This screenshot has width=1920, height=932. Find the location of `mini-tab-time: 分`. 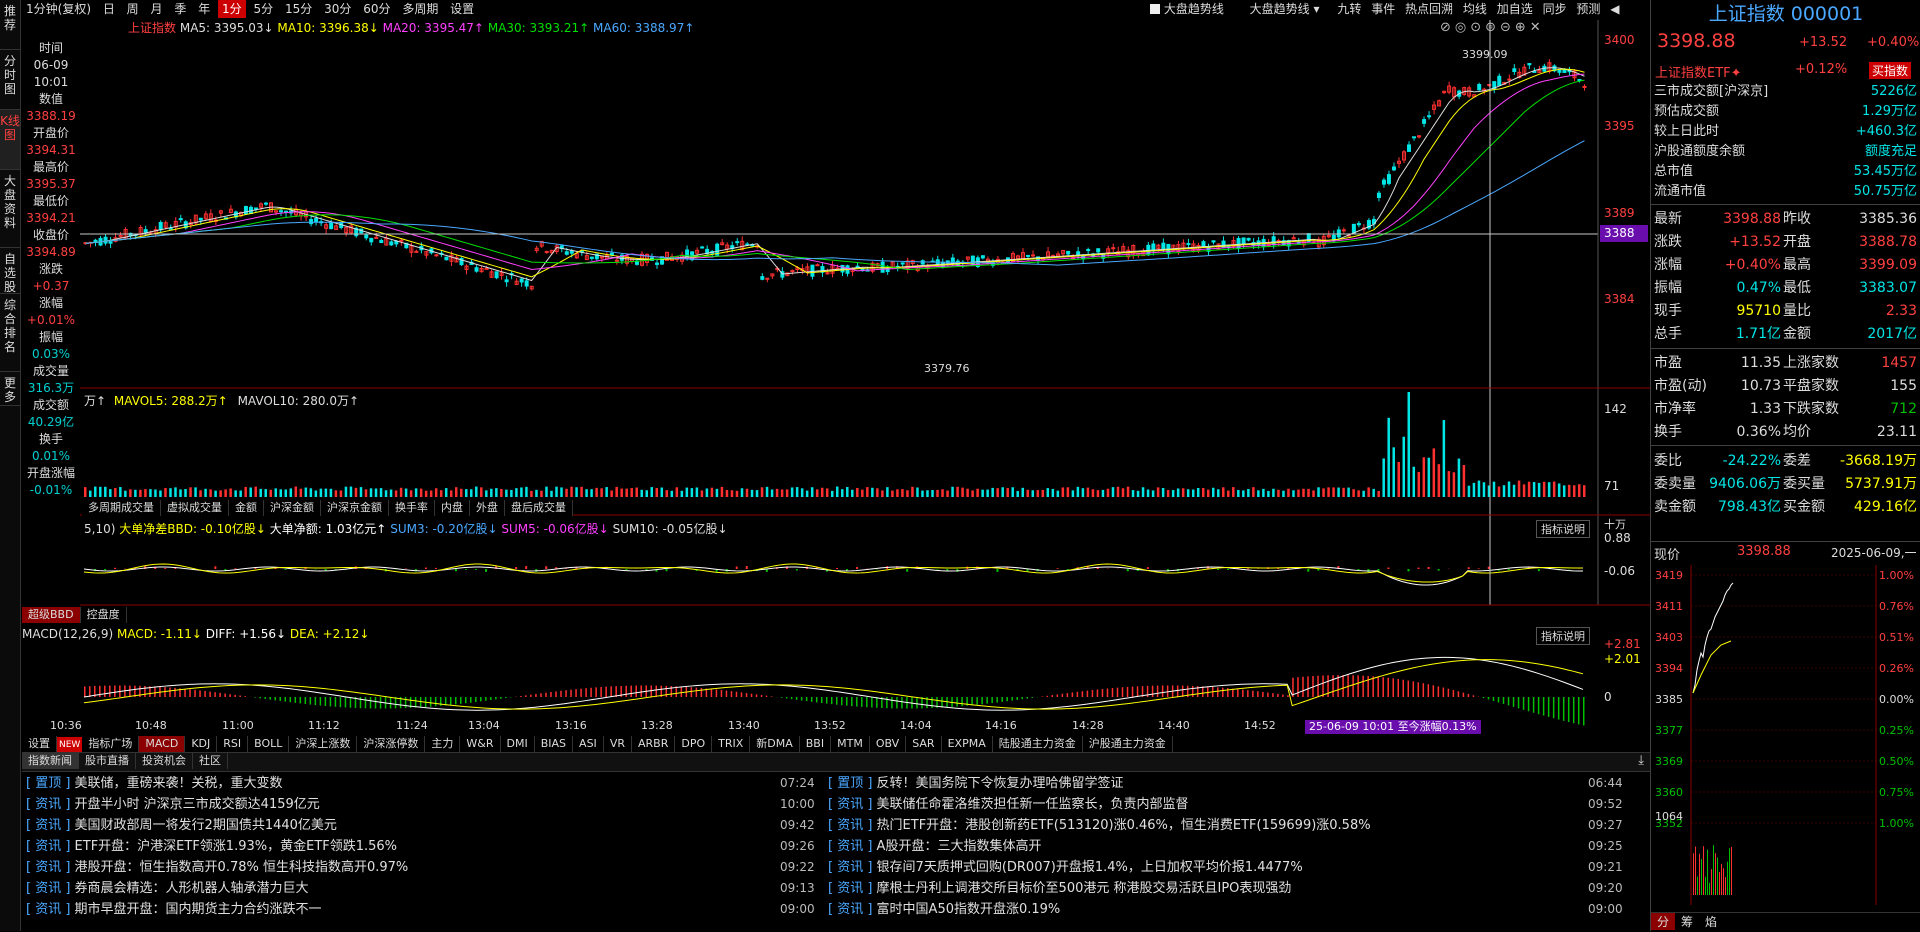

mini-tab-time: 分 is located at coordinates (1663, 921).